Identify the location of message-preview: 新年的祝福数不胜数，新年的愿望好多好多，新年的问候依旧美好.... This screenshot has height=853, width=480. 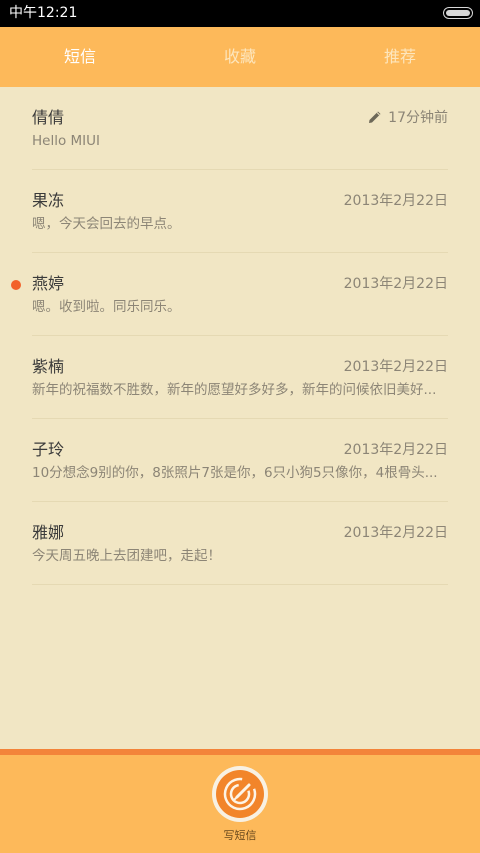
(234, 390).